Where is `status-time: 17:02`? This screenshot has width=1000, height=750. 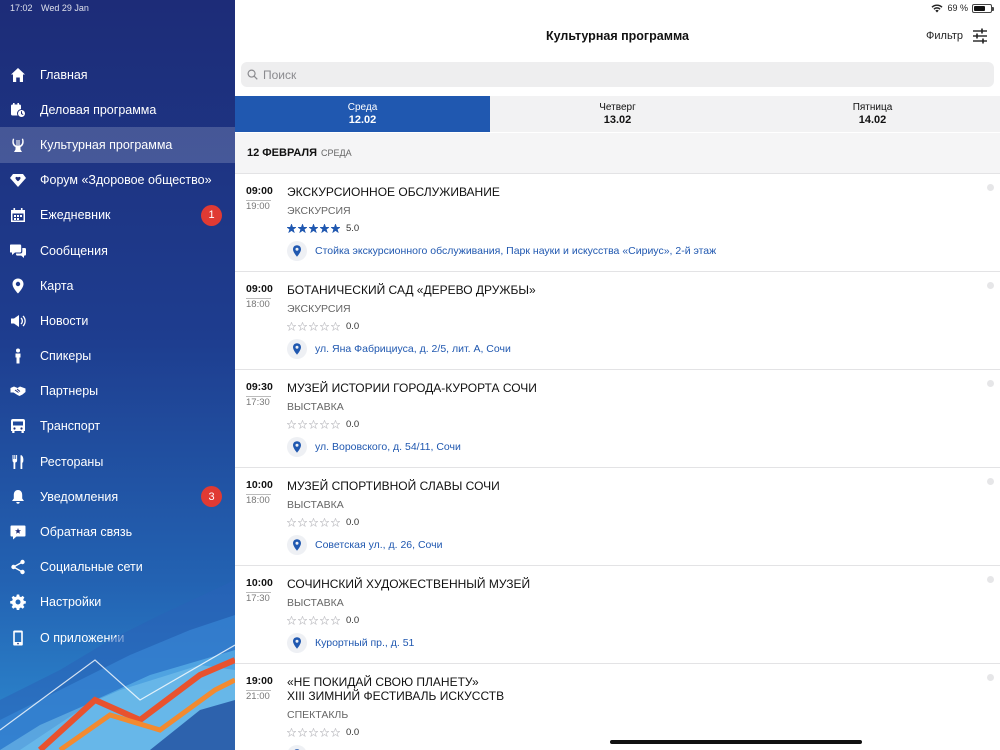 status-time: 17:02 is located at coordinates (21, 8).